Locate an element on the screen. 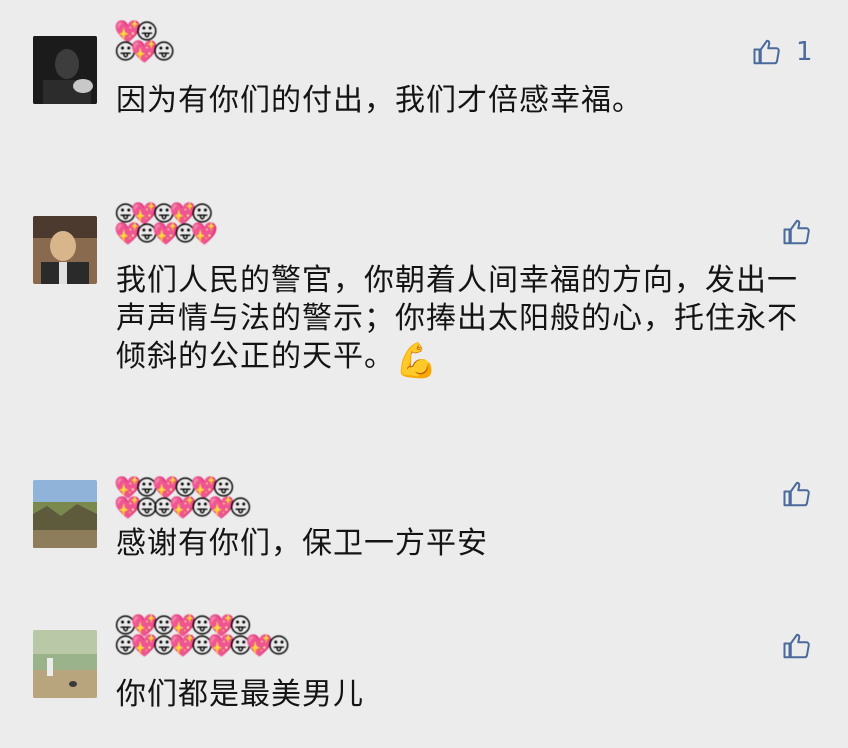 This screenshot has height=748, width=848. commenter-name: 😛💖😛💖😛💖😛 😛💖😛💖😛💖😛💖😛 is located at coordinates (202, 636).